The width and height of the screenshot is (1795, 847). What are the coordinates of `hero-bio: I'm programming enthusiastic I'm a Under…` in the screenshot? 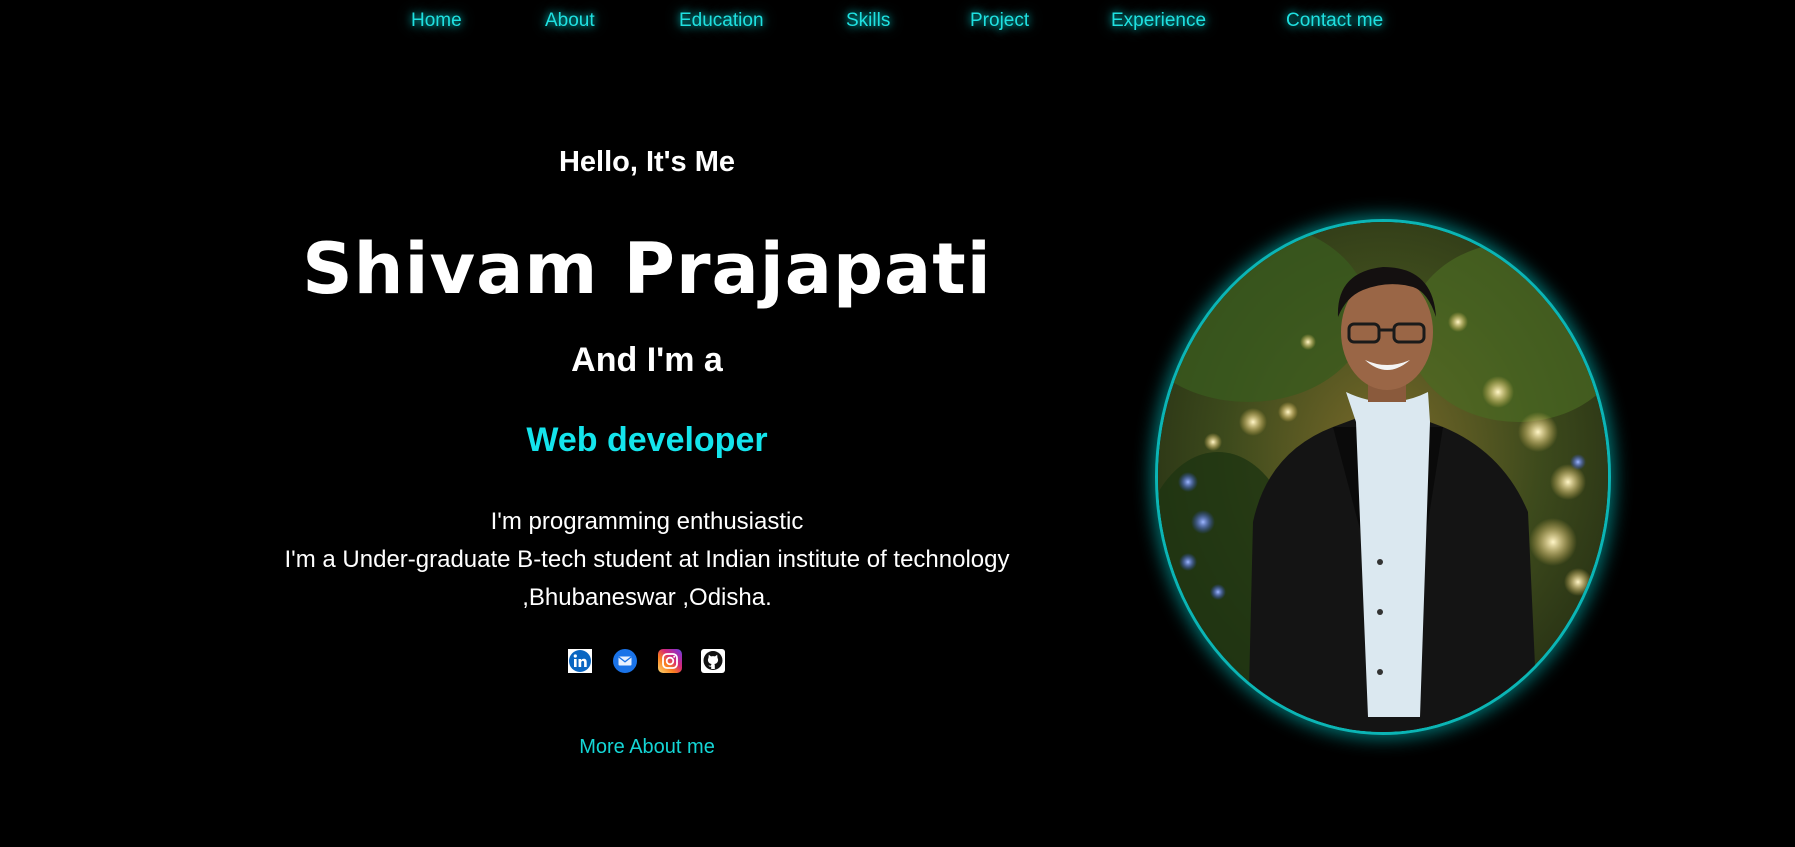 It's located at (647, 560).